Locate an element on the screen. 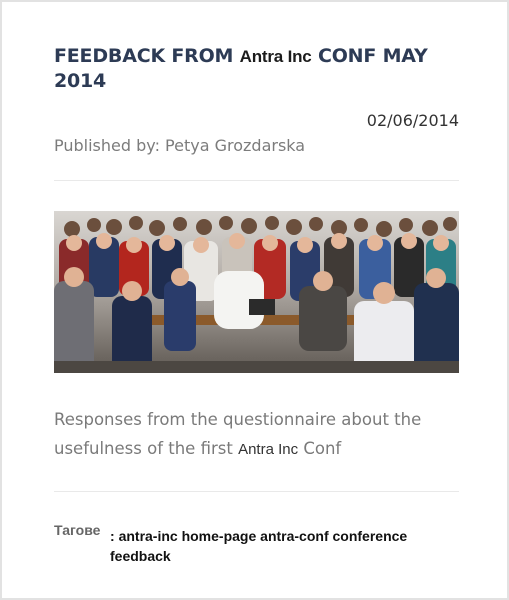 The image size is (509, 600). tag-link: feedback is located at coordinates (140, 556).